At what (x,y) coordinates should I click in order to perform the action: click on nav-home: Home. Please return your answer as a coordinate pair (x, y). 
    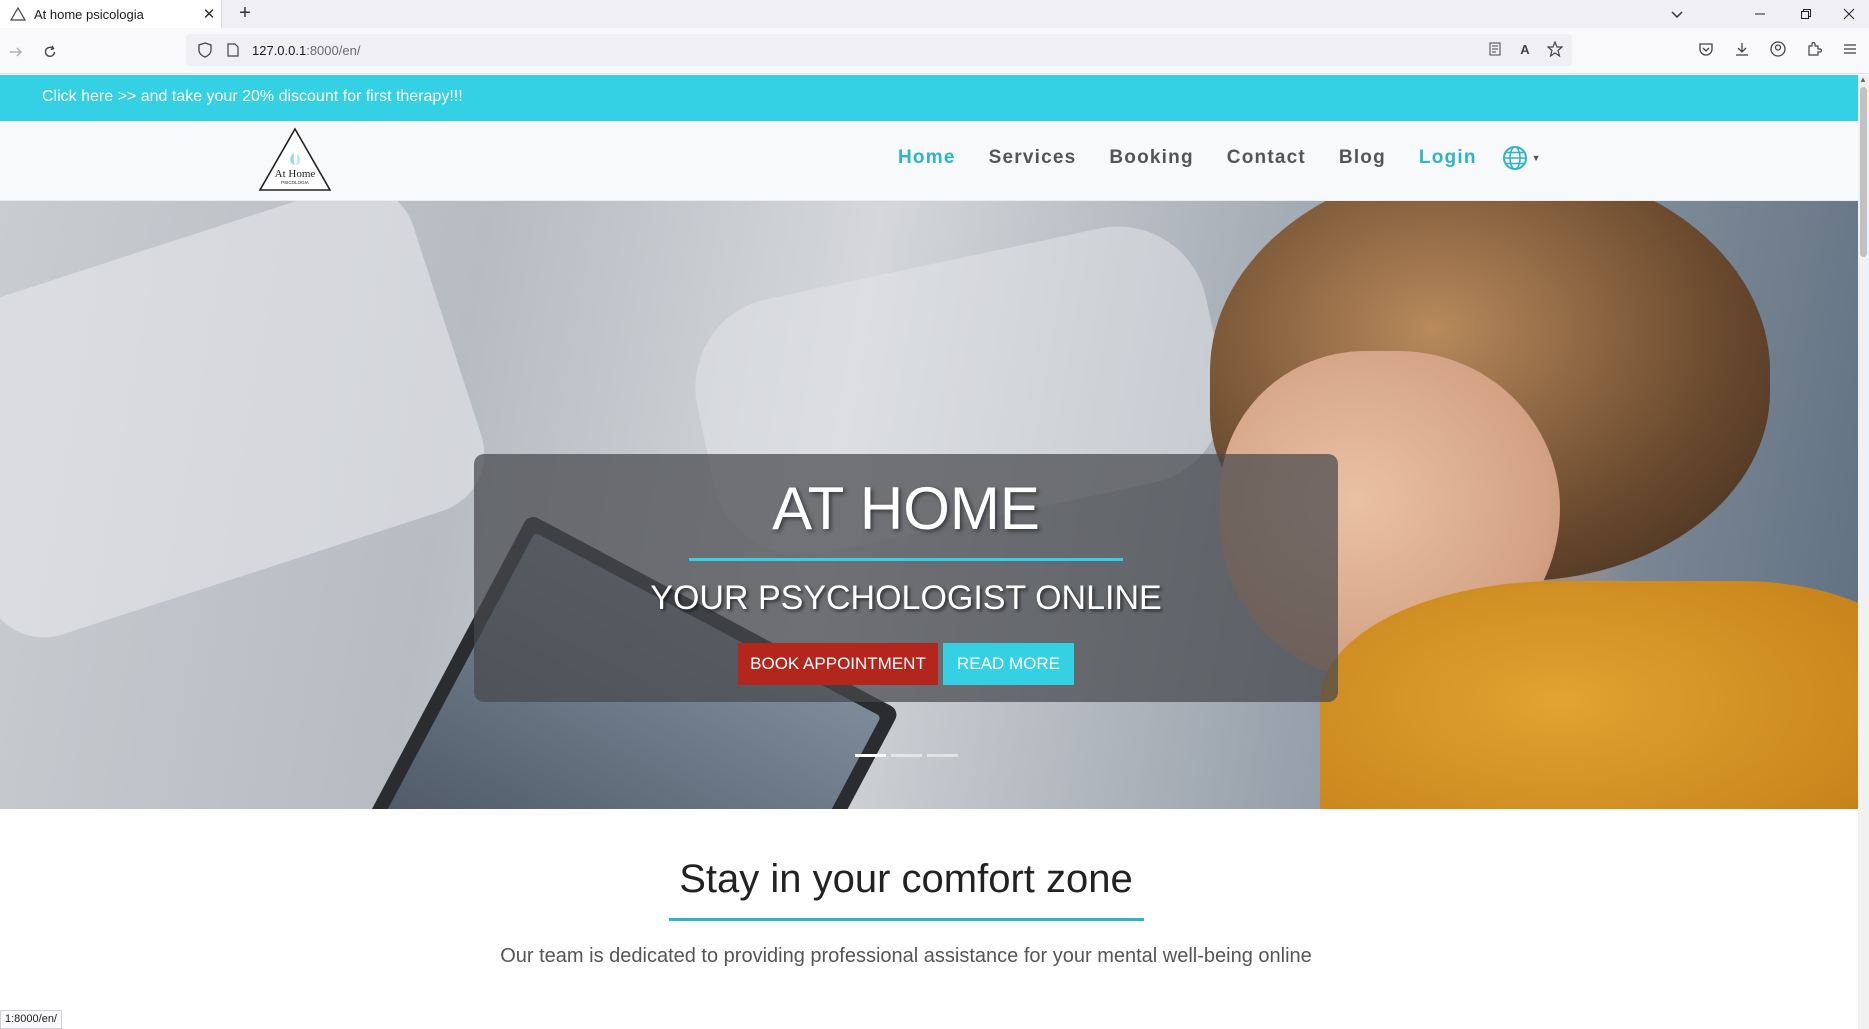
    Looking at the image, I should click on (927, 158).